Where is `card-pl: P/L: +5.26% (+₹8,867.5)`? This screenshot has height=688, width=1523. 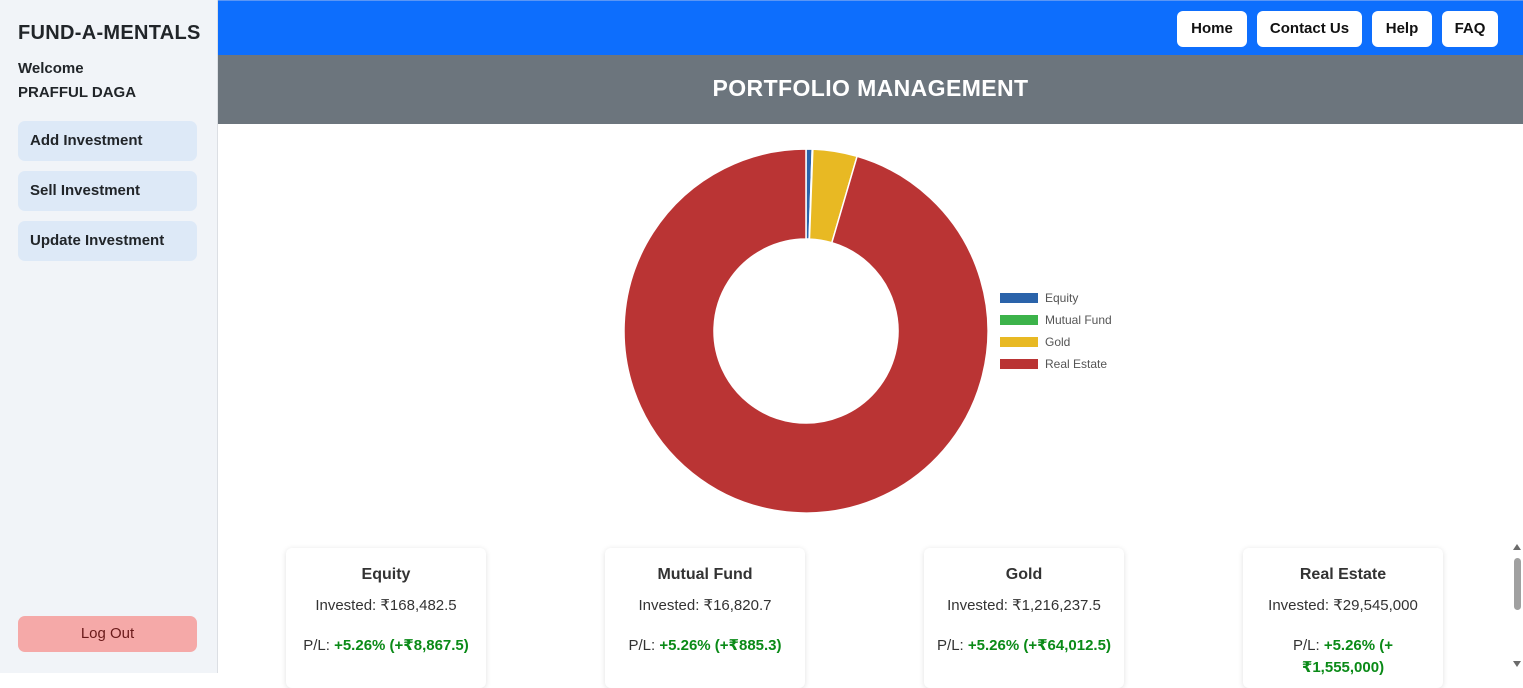
card-pl: P/L: +5.26% (+₹8,867.5) is located at coordinates (386, 646).